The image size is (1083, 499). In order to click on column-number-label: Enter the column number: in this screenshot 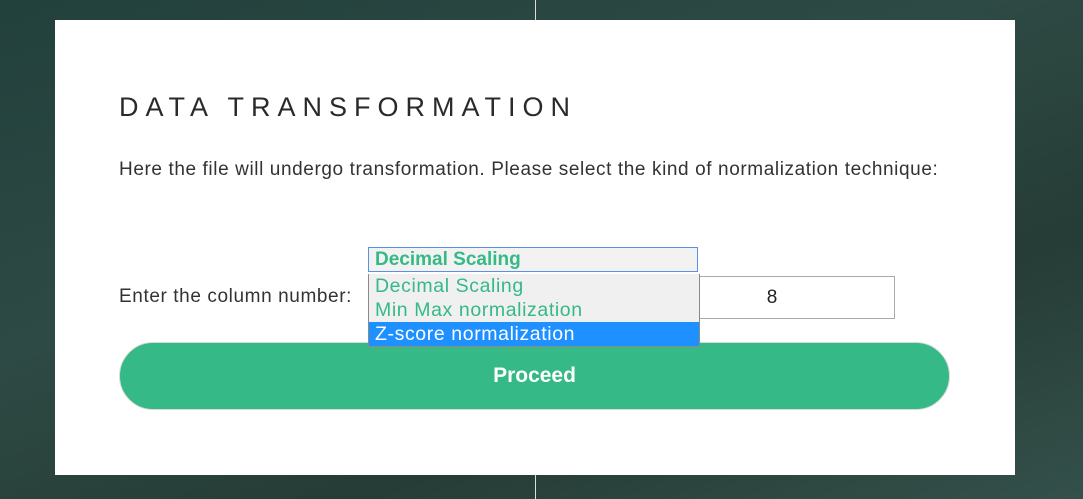, I will do `click(236, 296)`.